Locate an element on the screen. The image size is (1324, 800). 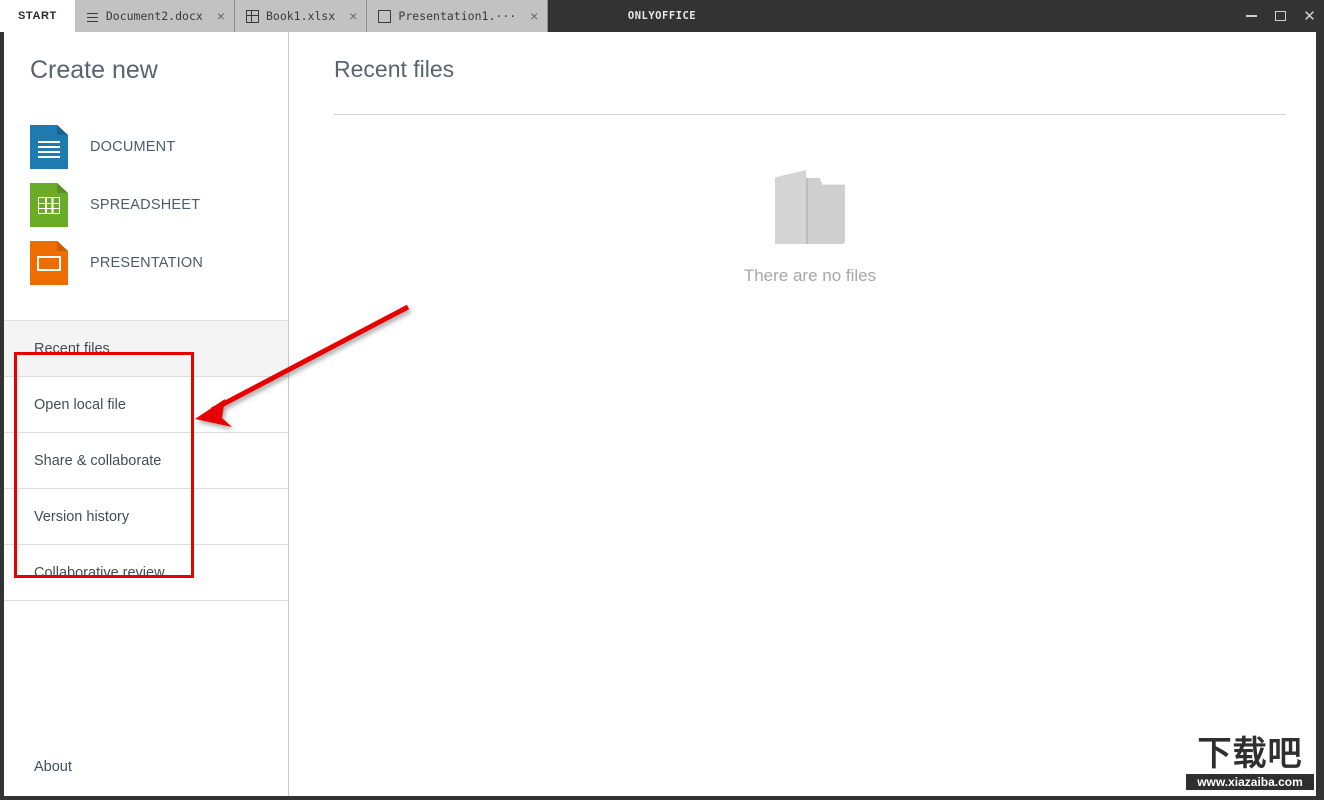
maximize-button is located at coordinates (1280, 16).